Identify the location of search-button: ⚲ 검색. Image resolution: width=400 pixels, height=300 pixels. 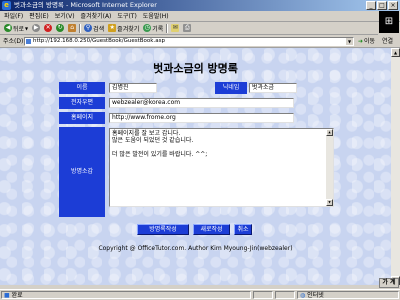
(94, 28).